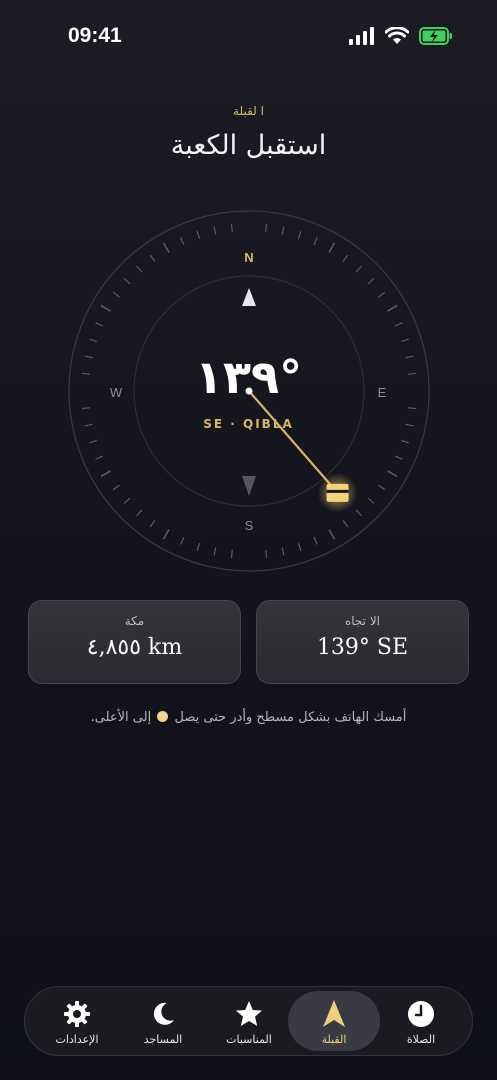 The image size is (497, 1080). What do you see at coordinates (249, 1039) in the screenshot?
I see `tab-occasions-label: المناسبات` at bounding box center [249, 1039].